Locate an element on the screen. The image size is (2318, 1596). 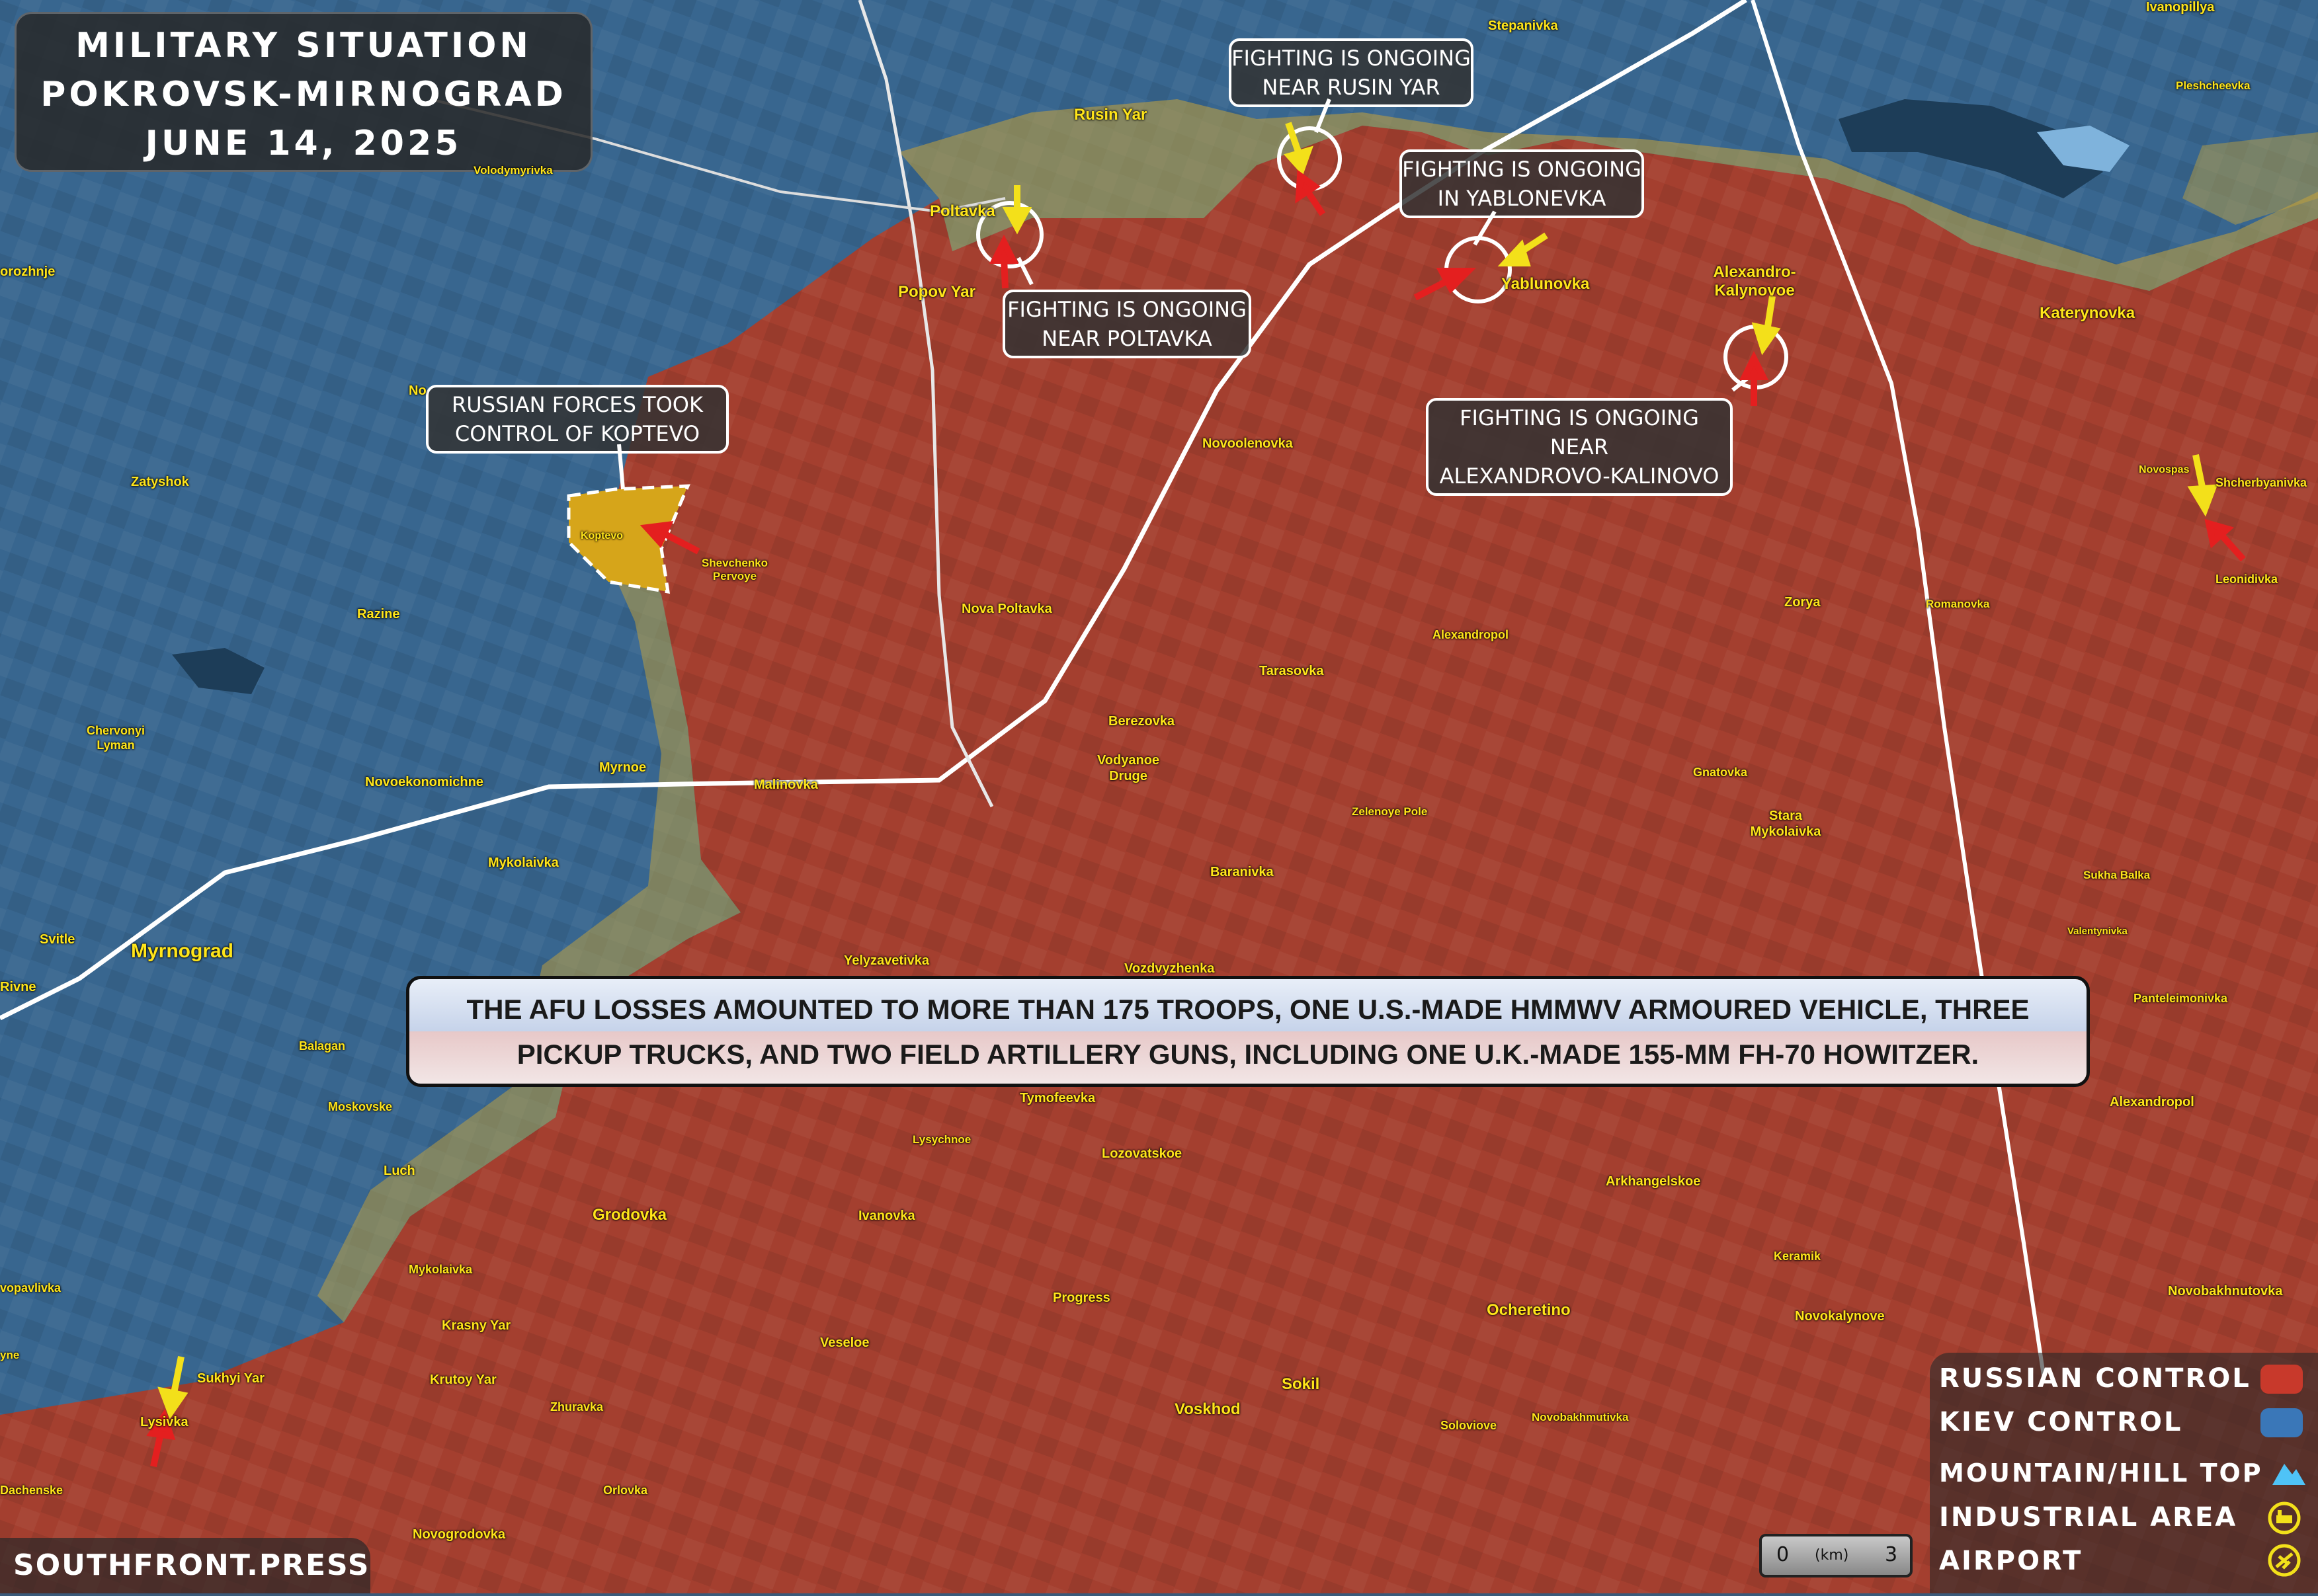
place-label: Lysivka is located at coordinates (164, 1422).